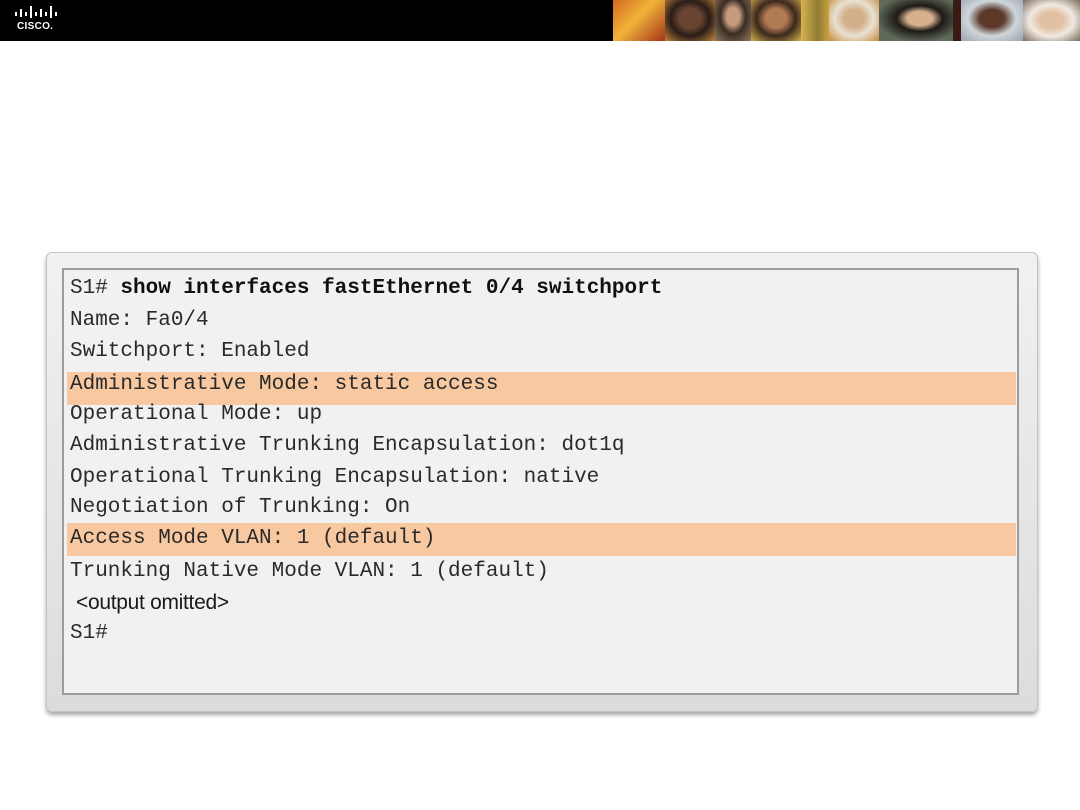 Image resolution: width=1080 pixels, height=810 pixels. What do you see at coordinates (309, 571) in the screenshot?
I see `output-line-native-vlan: Trunking Native Mode VLAN: 1 (default)` at bounding box center [309, 571].